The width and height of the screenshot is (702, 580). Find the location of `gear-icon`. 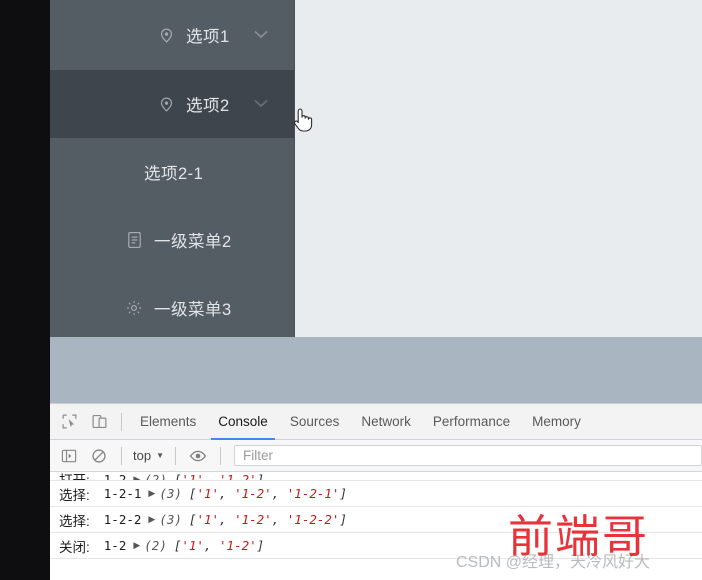

gear-icon is located at coordinates (134, 308).